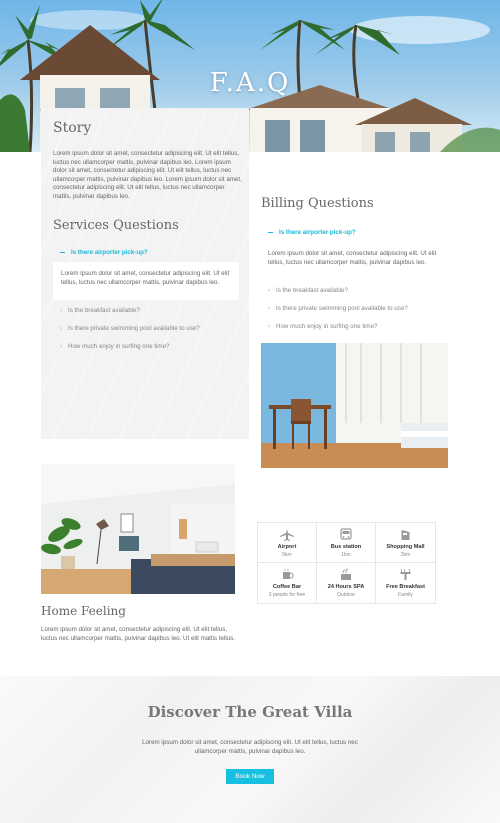 The height and width of the screenshot is (823, 500). Describe the element at coordinates (287, 555) in the screenshot. I see `amenity-sub: 5km` at that location.